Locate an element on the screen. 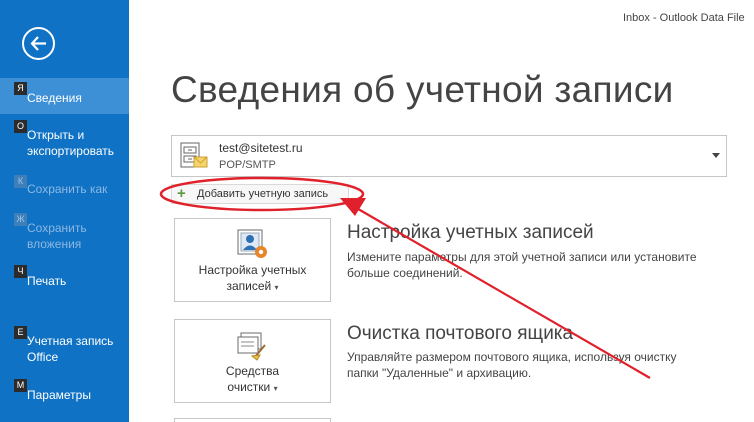 This screenshot has height=422, width=754. cleanup-tools-label-line1: Средства is located at coordinates (252, 371).